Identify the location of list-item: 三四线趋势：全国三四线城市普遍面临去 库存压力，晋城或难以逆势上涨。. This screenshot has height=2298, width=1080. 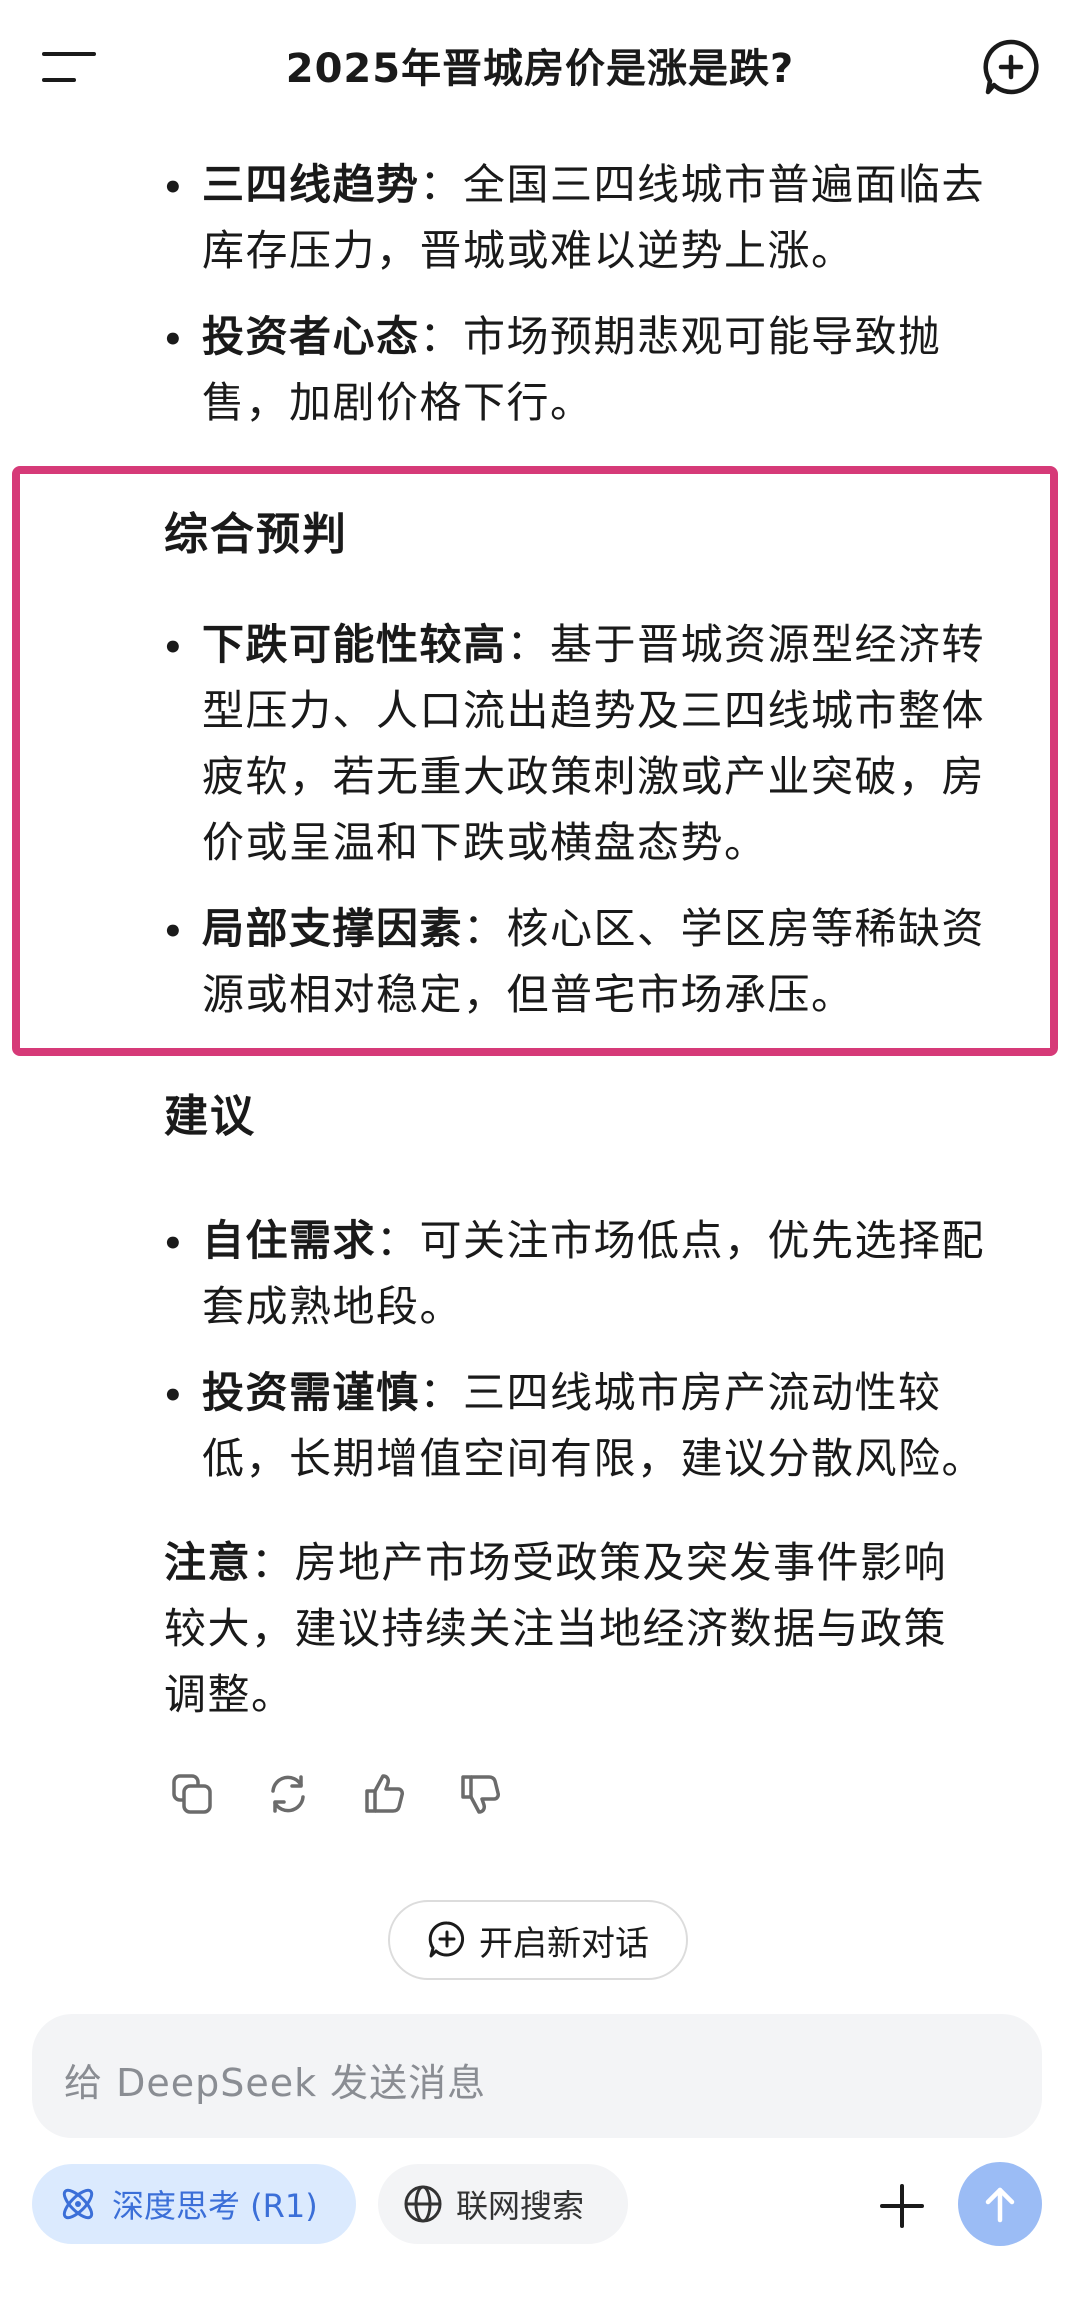
(594, 217).